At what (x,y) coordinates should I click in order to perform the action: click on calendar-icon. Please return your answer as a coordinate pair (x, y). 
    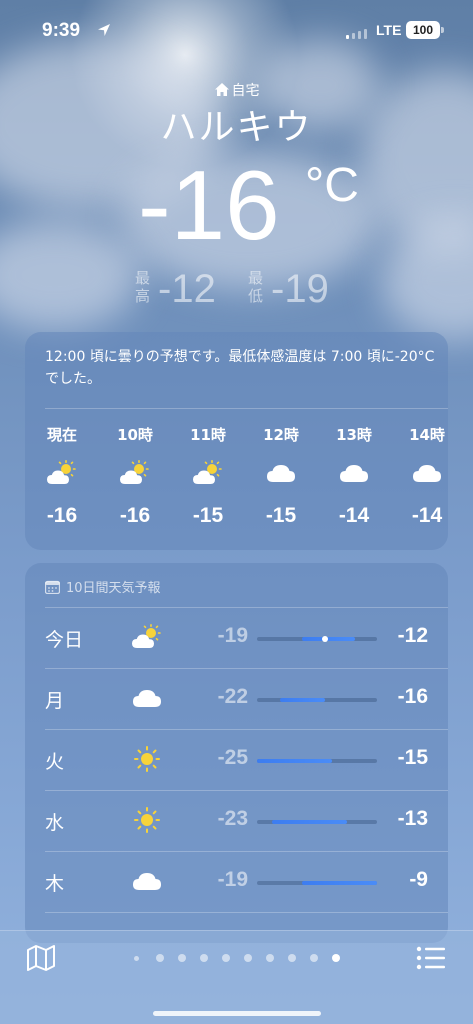
    Looking at the image, I should click on (52, 587).